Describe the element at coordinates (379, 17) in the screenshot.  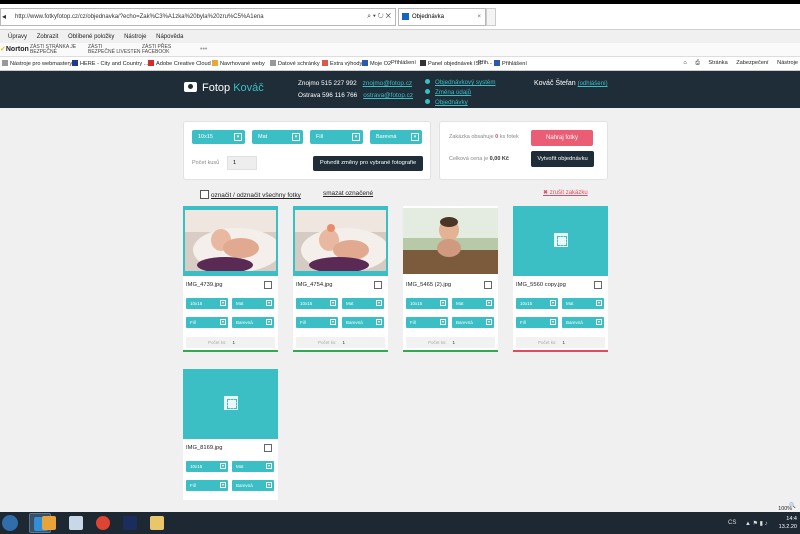
I see `search-refresh-icons: ⌕ ▾ ↻ ✕` at that location.